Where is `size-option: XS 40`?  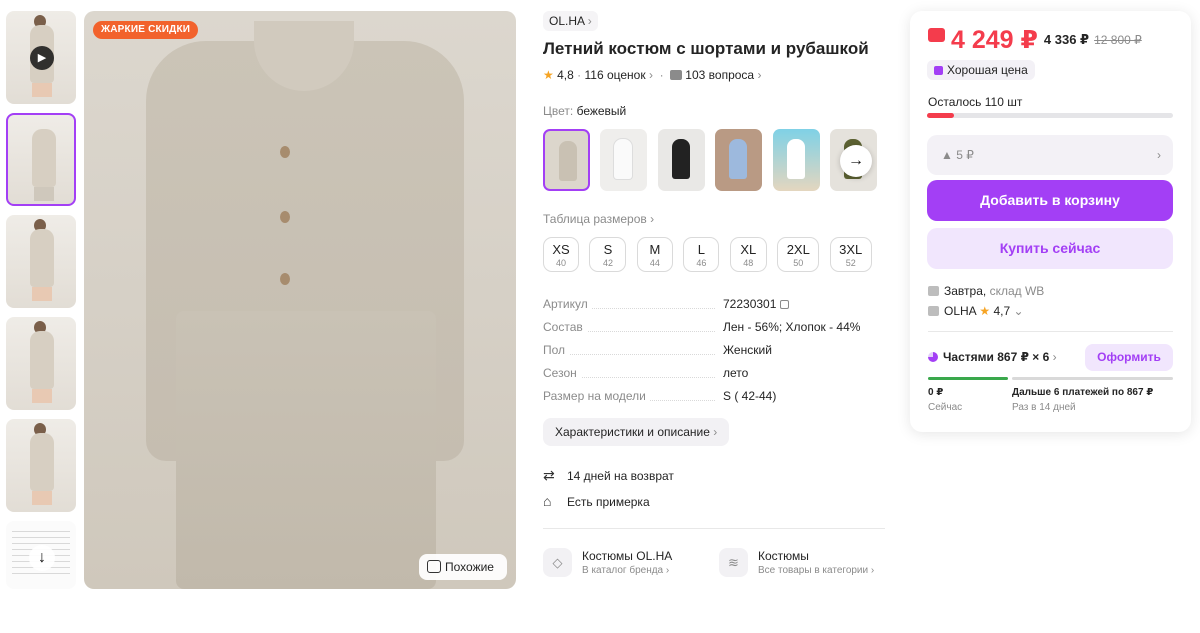
size-option: XS 40 is located at coordinates (561, 254).